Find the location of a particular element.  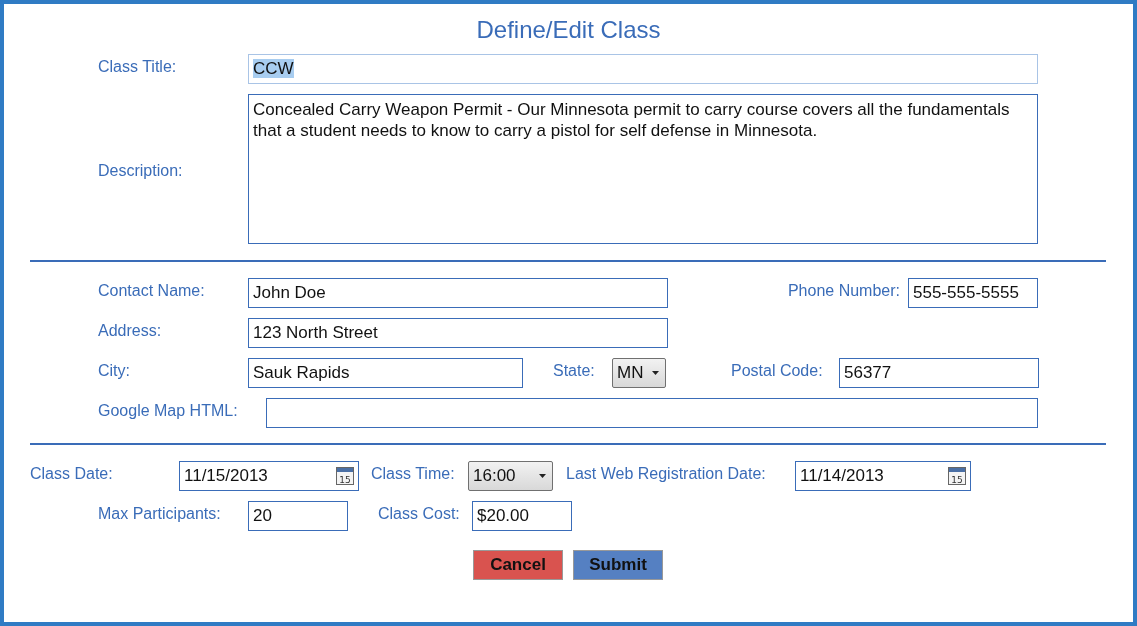

input-field: $20.00 is located at coordinates (522, 516).